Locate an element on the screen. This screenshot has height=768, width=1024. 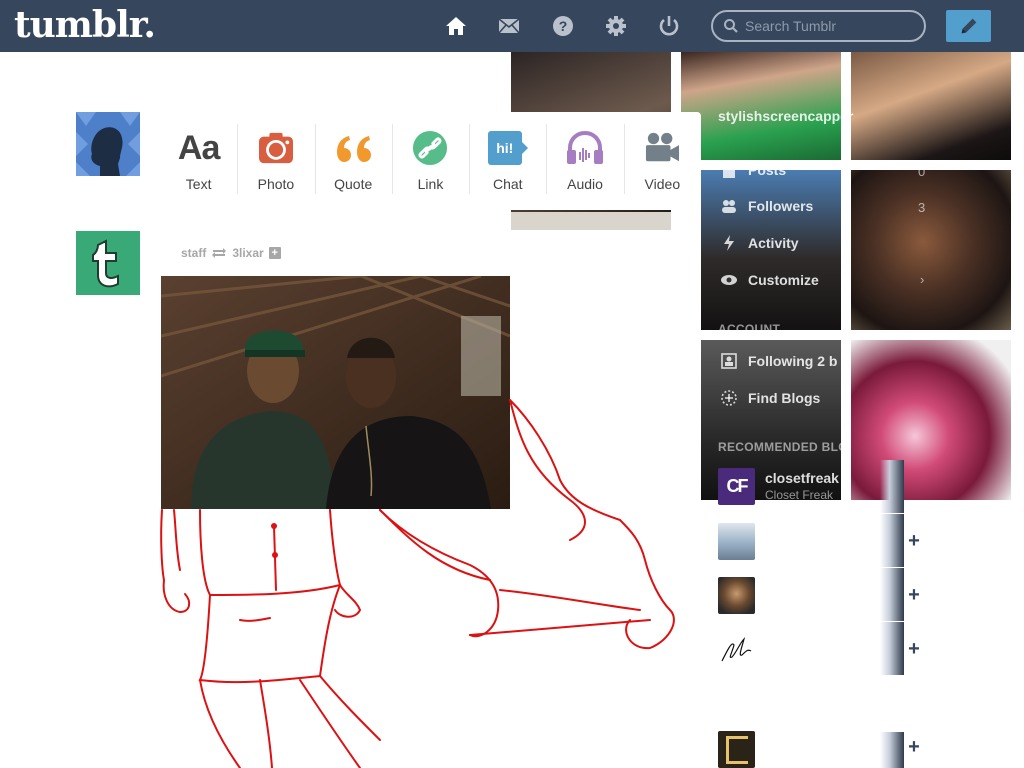
post-type-label: Link is located at coordinates (430, 184).